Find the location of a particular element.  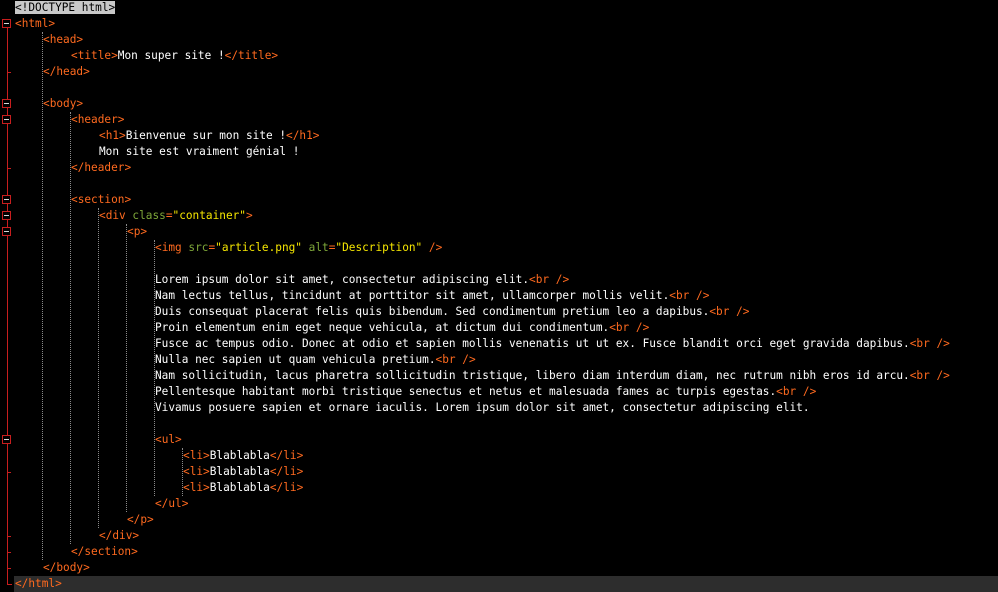

tag-delimiter: = is located at coordinates (169, 215).